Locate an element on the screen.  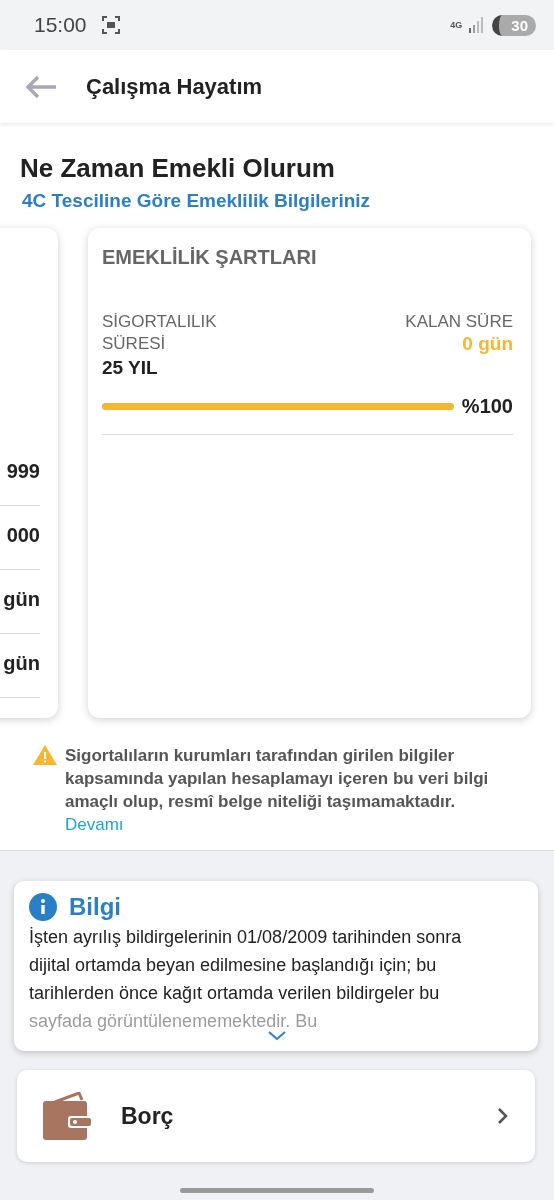
info-icon is located at coordinates (43, 907).